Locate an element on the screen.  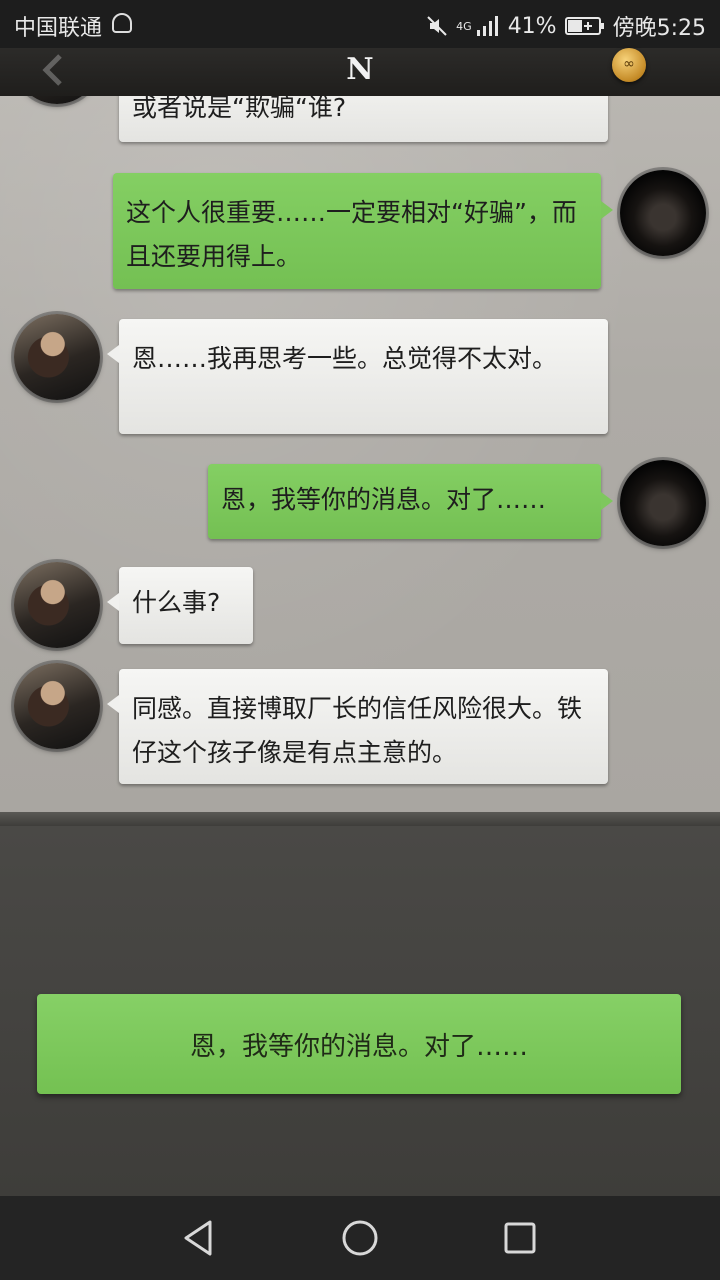
carrier-label: 中国联通 is located at coordinates (58, 28).